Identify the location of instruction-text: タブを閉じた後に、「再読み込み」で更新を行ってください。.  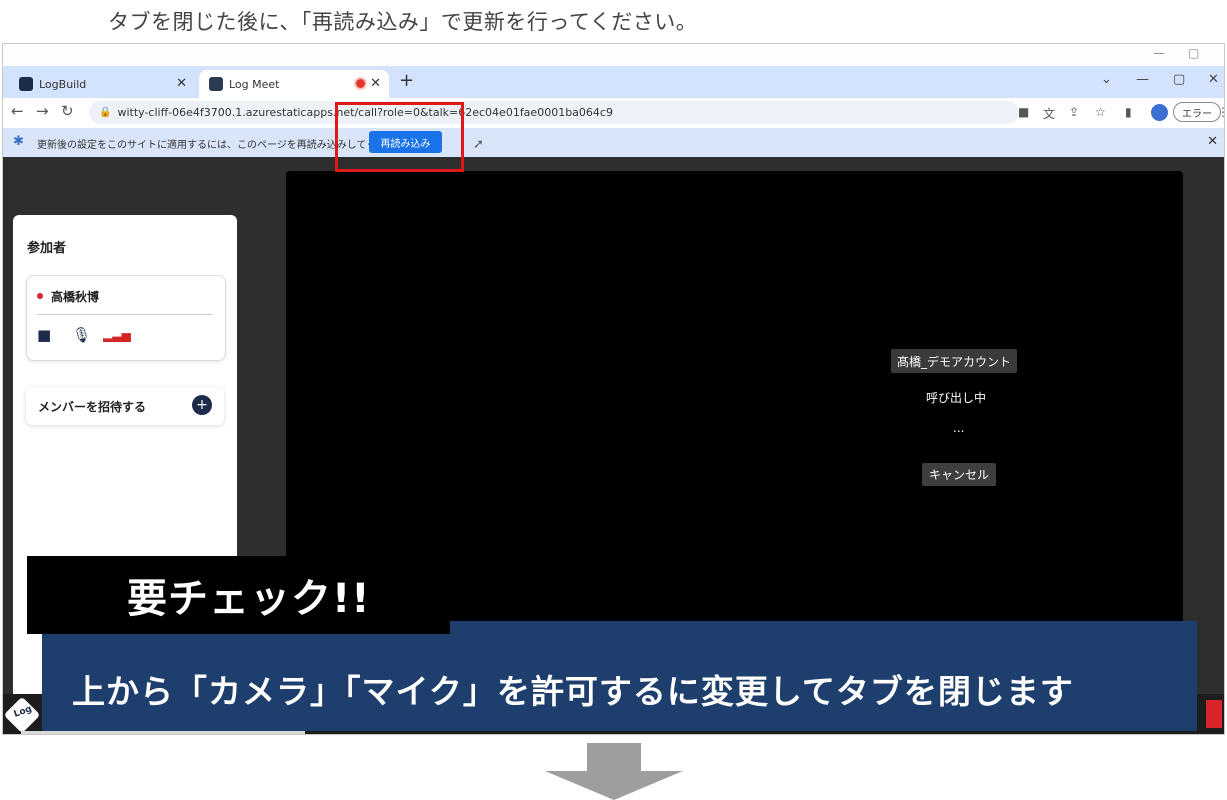
(403, 22).